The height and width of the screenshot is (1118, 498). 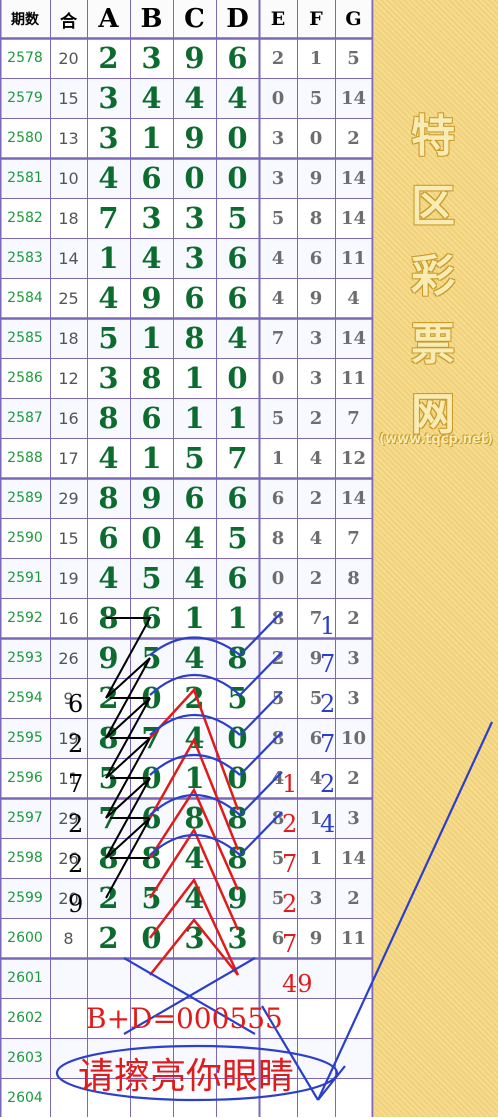 I want to click on blue-digit: 4, so click(x=327, y=824).